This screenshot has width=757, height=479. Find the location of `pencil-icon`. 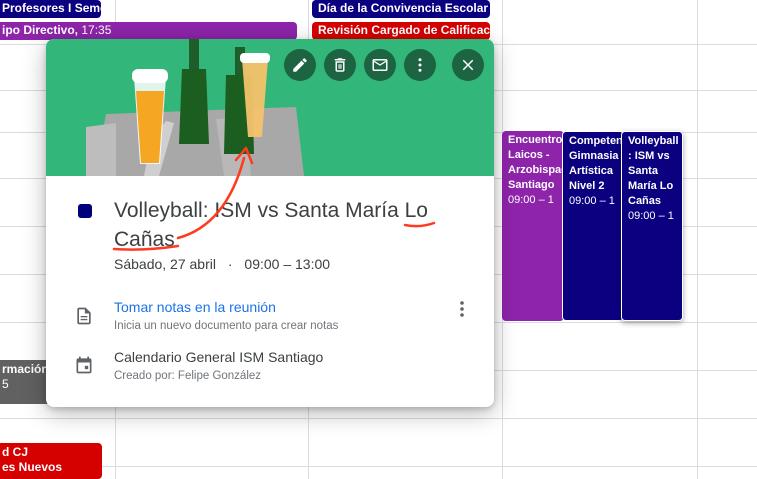

pencil-icon is located at coordinates (300, 65).